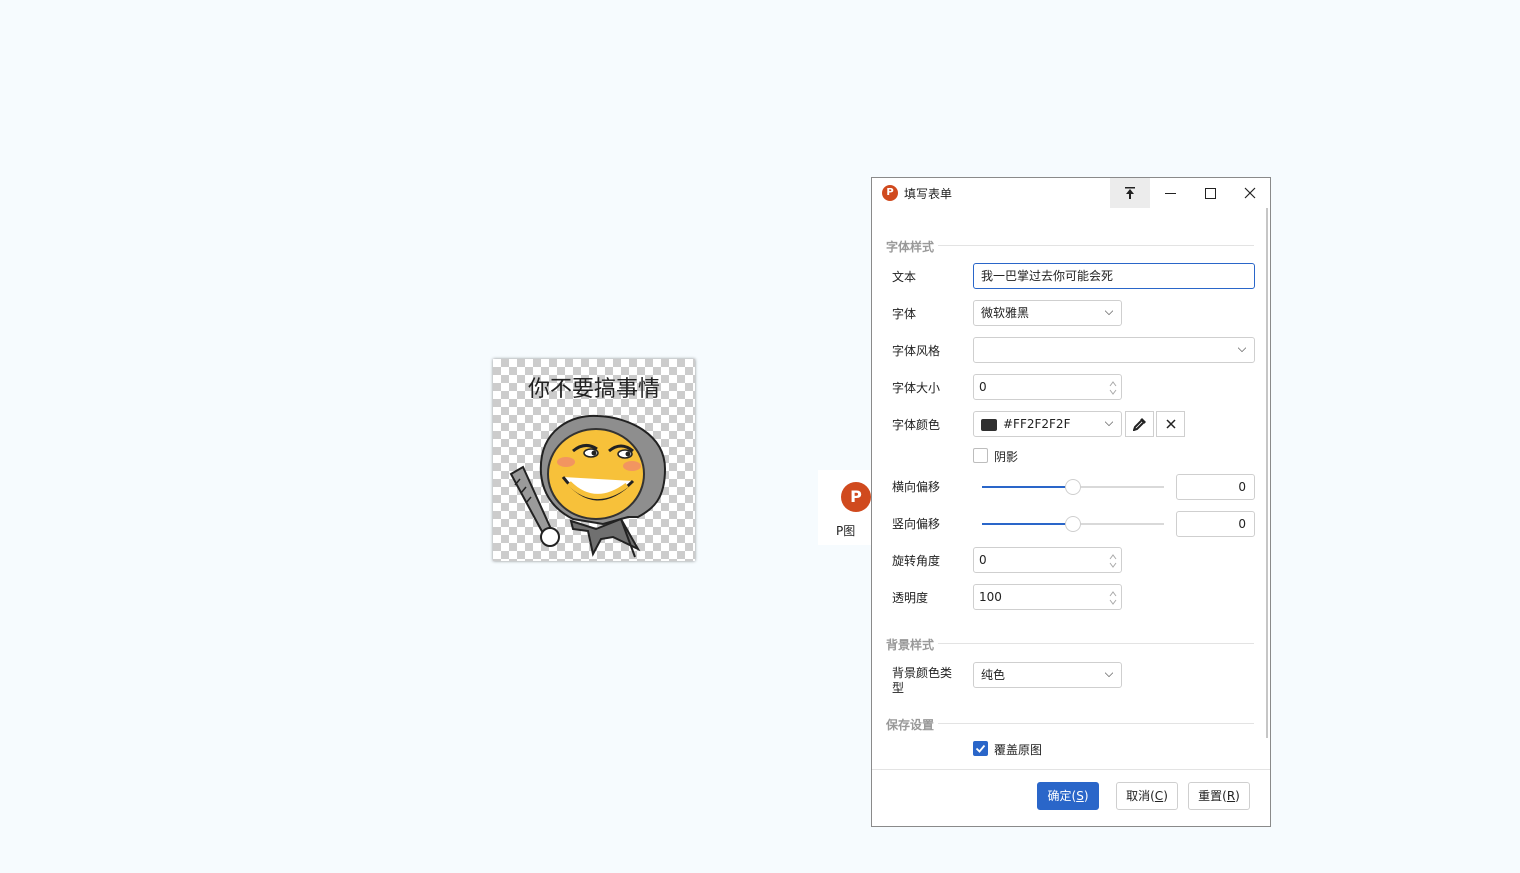 Image resolution: width=1520 pixels, height=873 pixels. I want to click on footer-divider, so click(1071, 769).